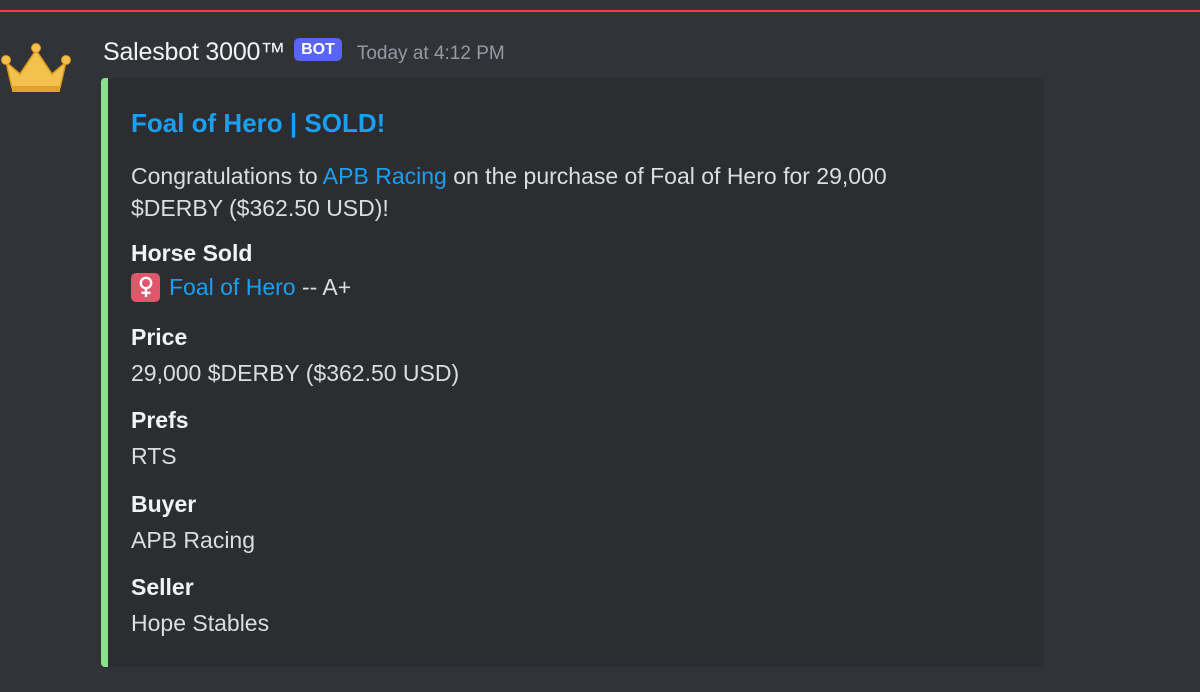 The image size is (1200, 692). Describe the element at coordinates (160, 438) in the screenshot. I see `field-prefs: Prefs RTS` at that location.